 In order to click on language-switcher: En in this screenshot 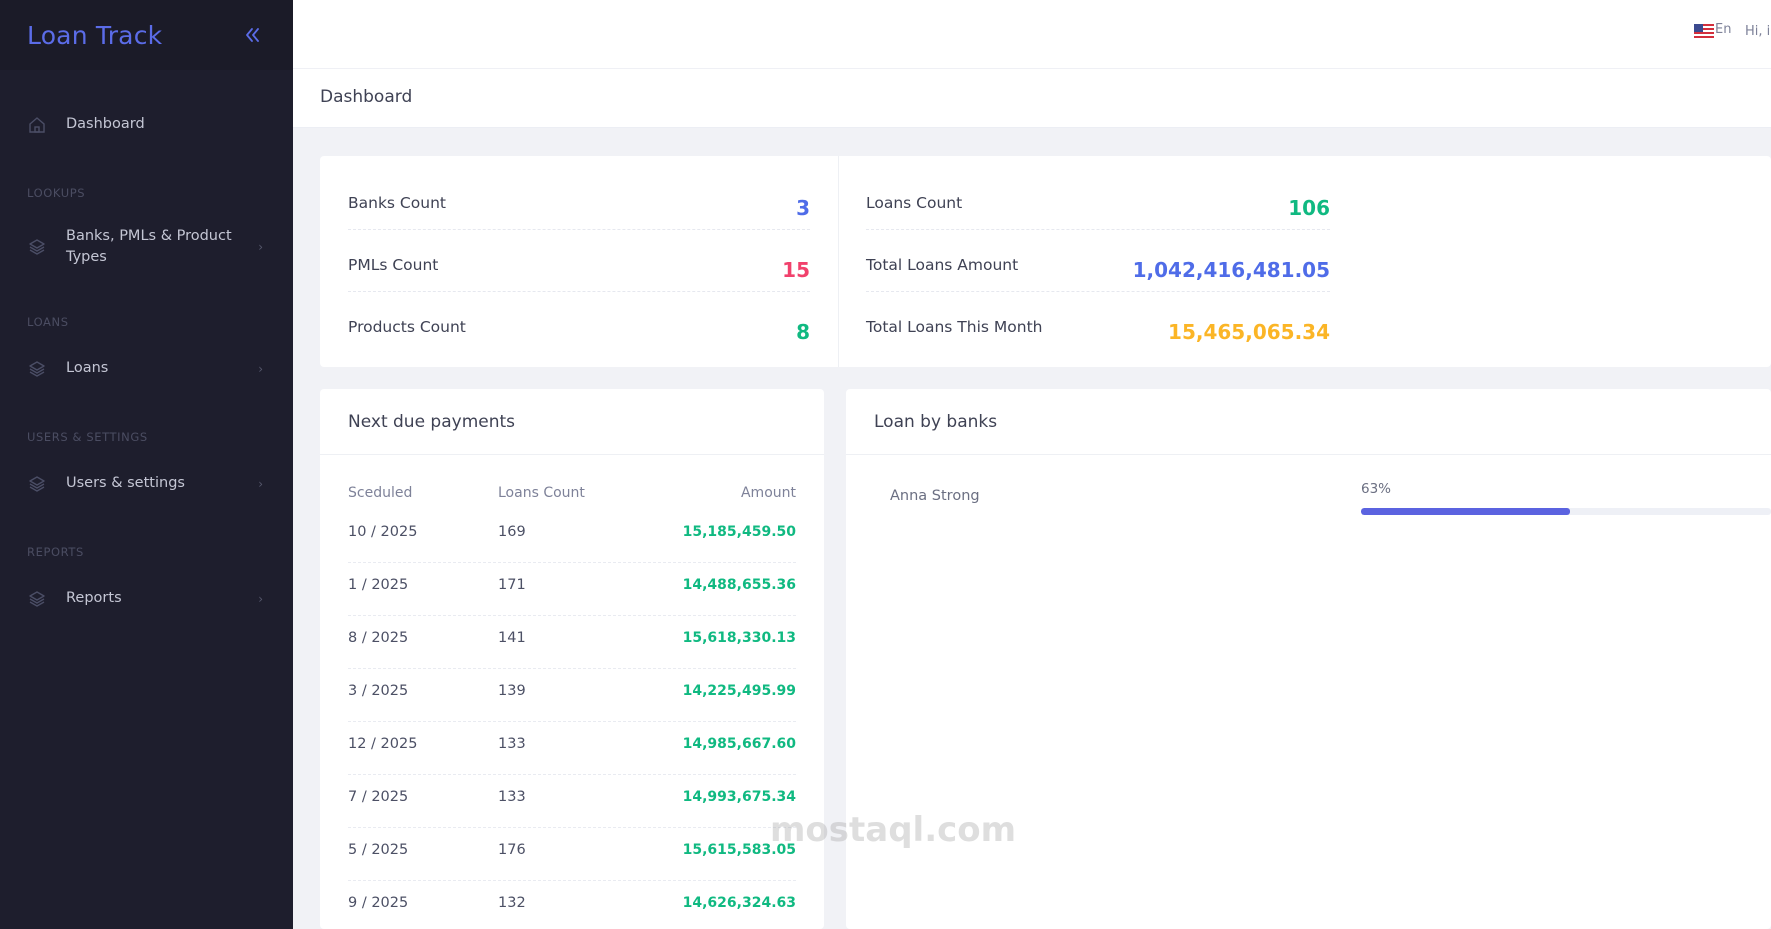, I will do `click(1713, 30)`.